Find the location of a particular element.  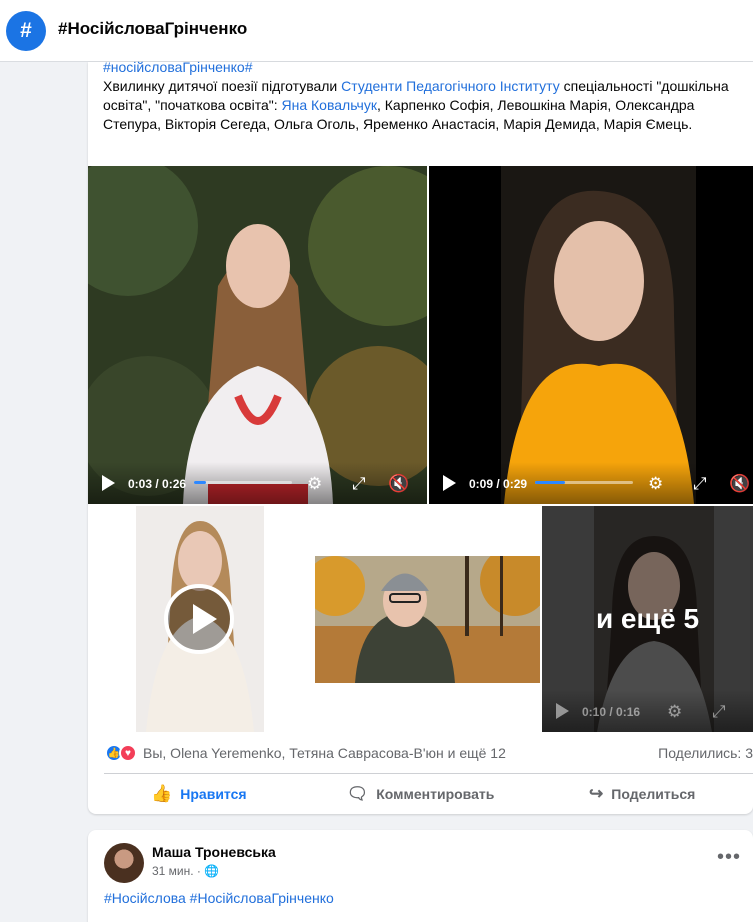

hashtag-link: #носійсловаГрінченко is located at coordinates (174, 67).